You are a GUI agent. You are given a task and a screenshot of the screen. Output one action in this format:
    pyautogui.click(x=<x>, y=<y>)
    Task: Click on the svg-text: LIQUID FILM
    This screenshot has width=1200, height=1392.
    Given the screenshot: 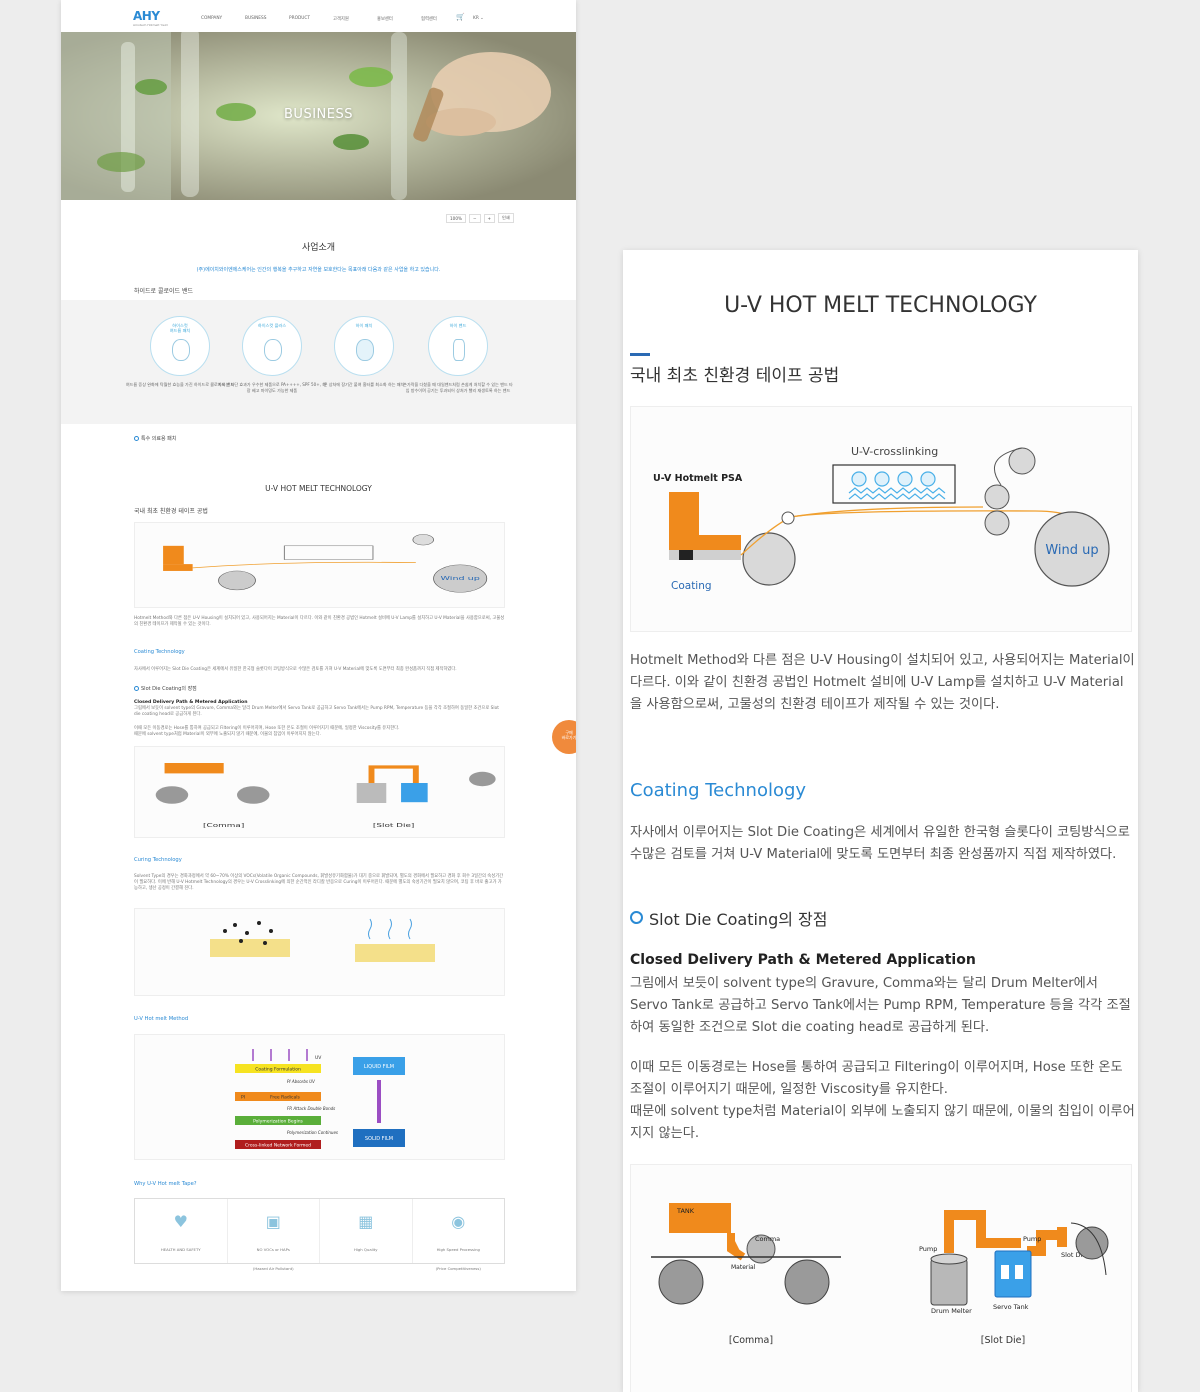 What is the action you would take?
    pyautogui.click(x=379, y=1067)
    